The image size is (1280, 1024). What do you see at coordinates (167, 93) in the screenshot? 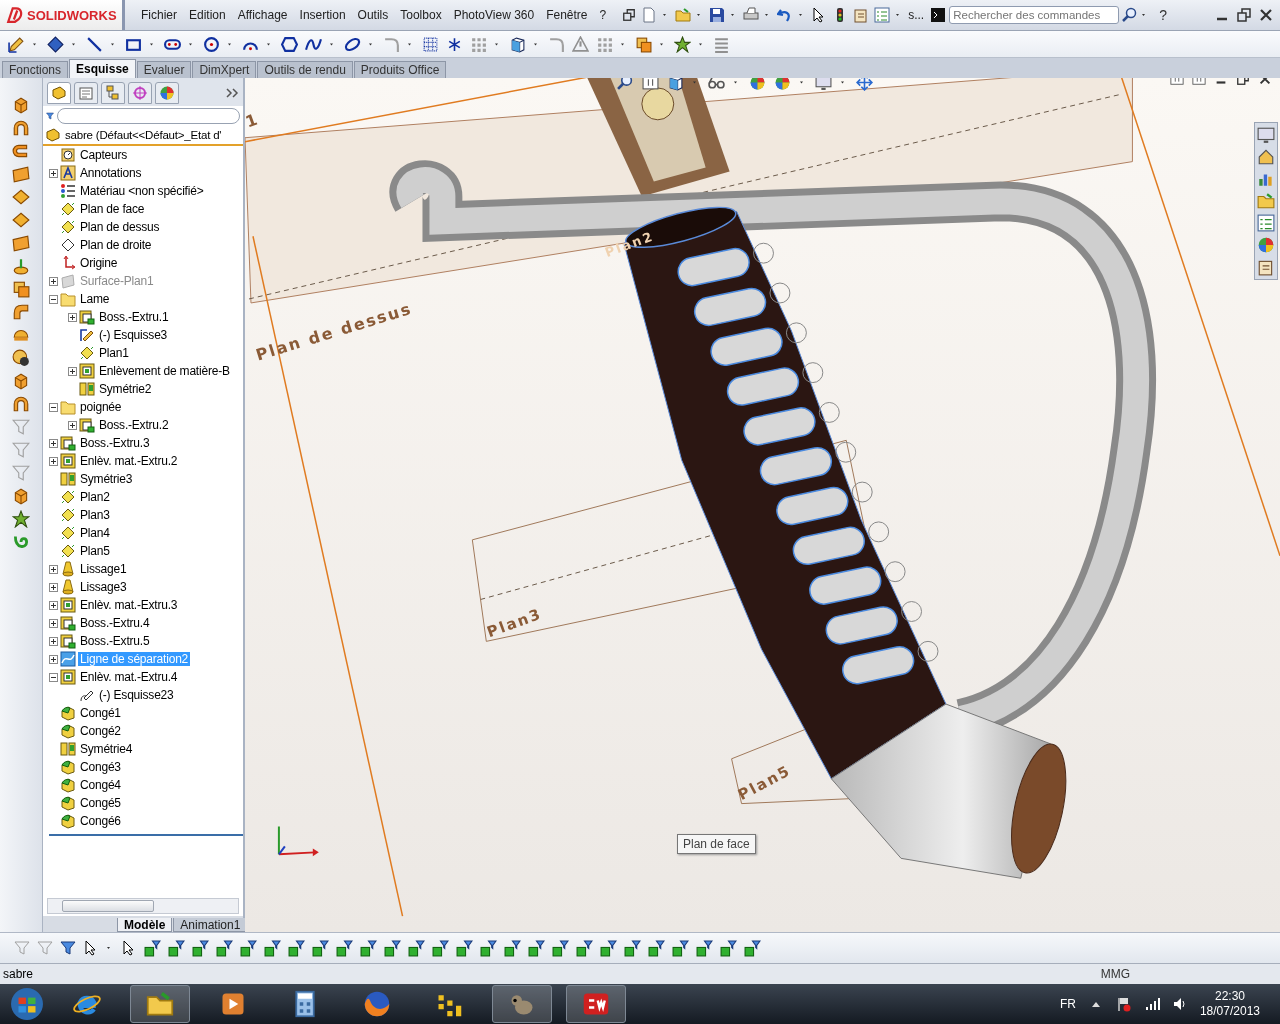
I see `appearance-tab` at bounding box center [167, 93].